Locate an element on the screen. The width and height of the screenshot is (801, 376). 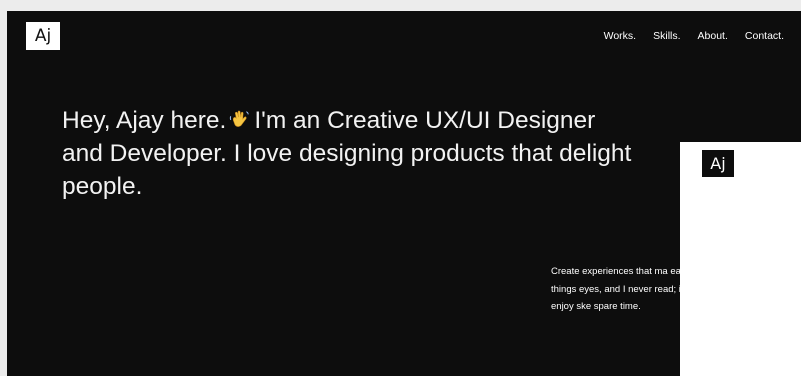
waving-hand-icon is located at coordinates (239, 118).